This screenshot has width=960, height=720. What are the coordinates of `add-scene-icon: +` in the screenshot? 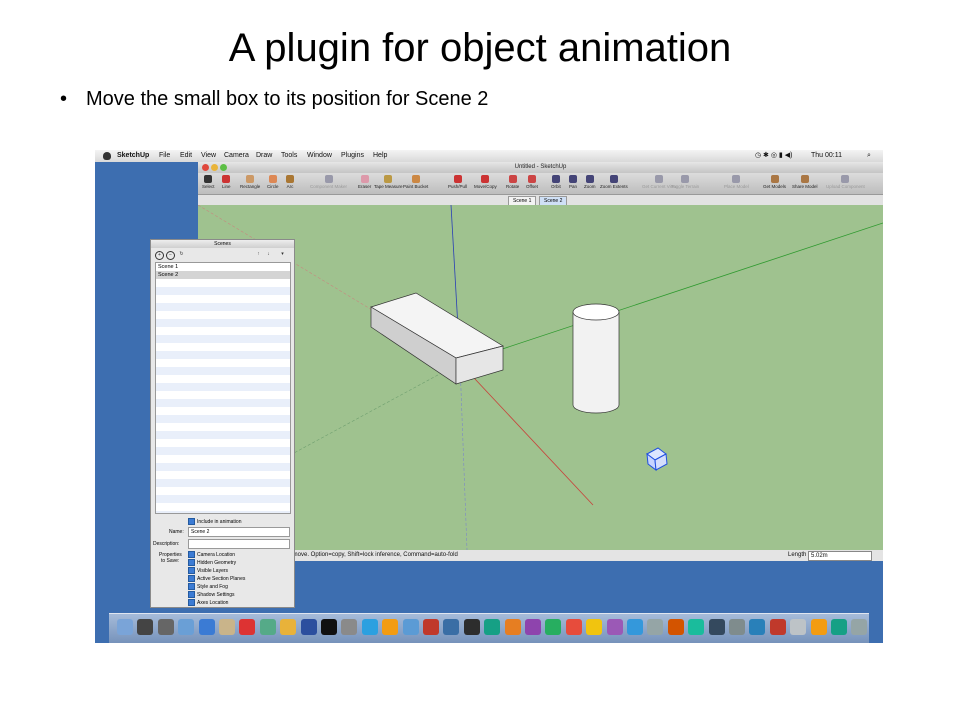 It's located at (159, 255).